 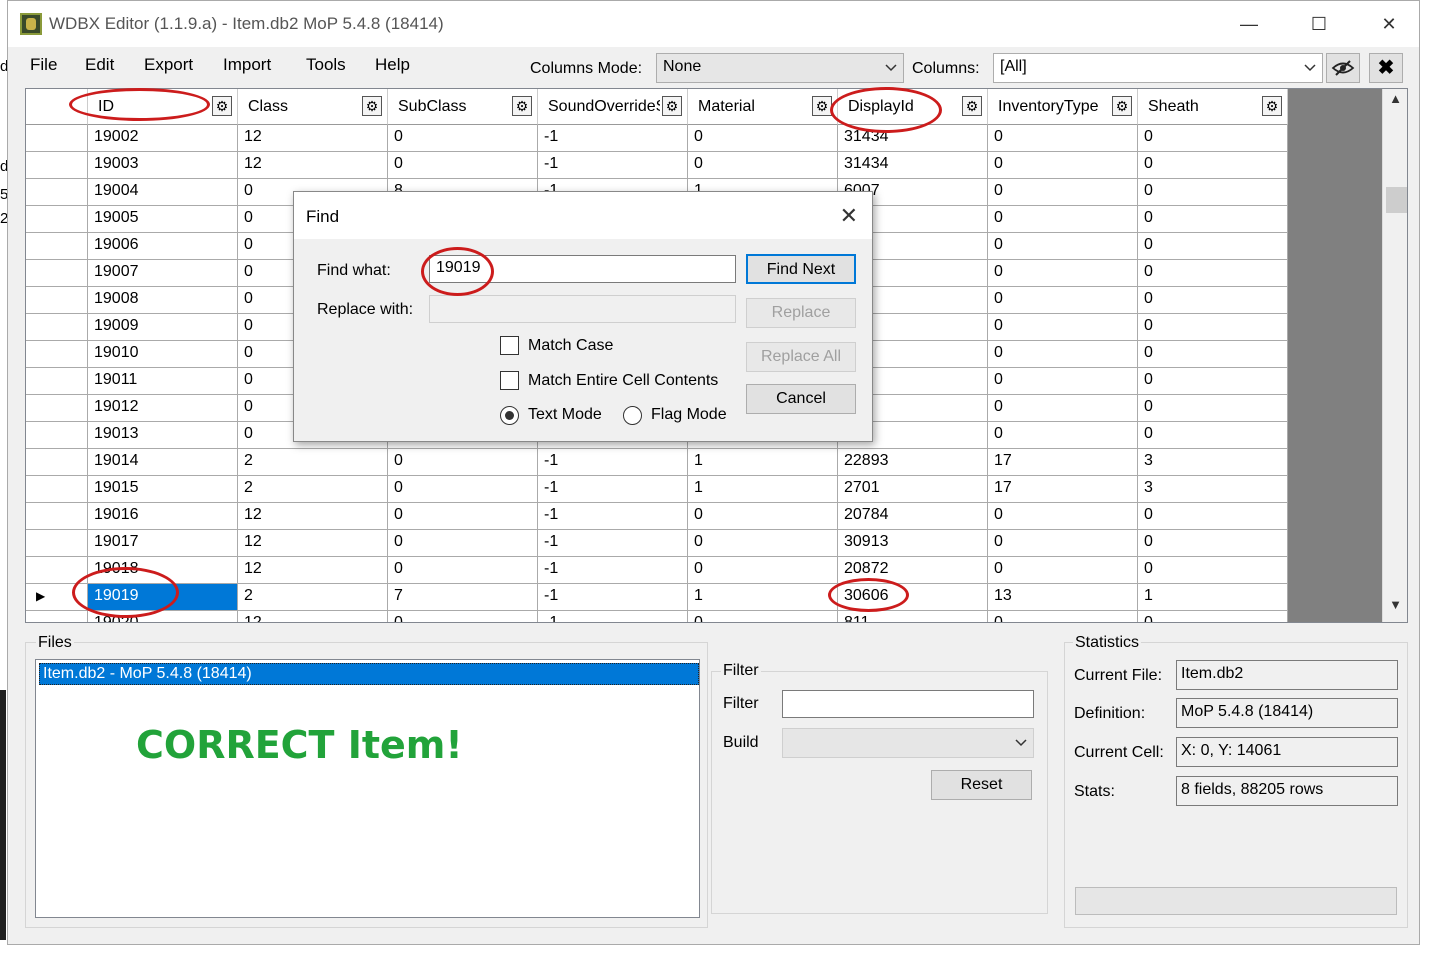 What do you see at coordinates (313, 107) in the screenshot?
I see `column-header-class: Class ⚙` at bounding box center [313, 107].